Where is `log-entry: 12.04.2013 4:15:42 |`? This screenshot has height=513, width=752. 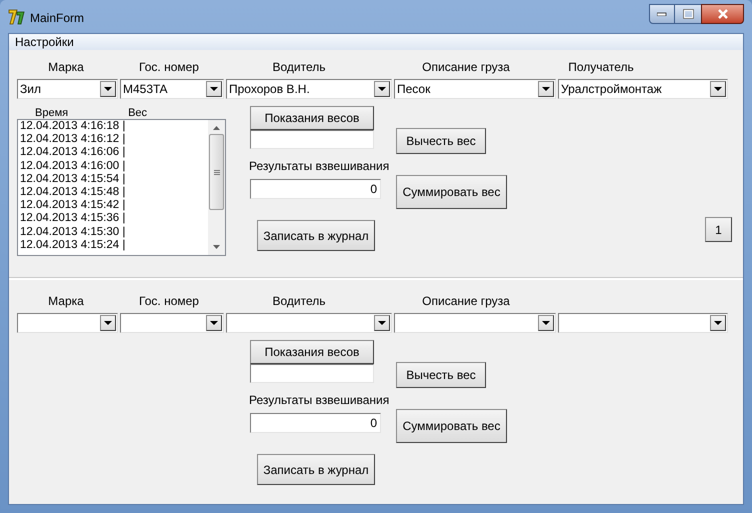
log-entry: 12.04.2013 4:15:42 | is located at coordinates (114, 205).